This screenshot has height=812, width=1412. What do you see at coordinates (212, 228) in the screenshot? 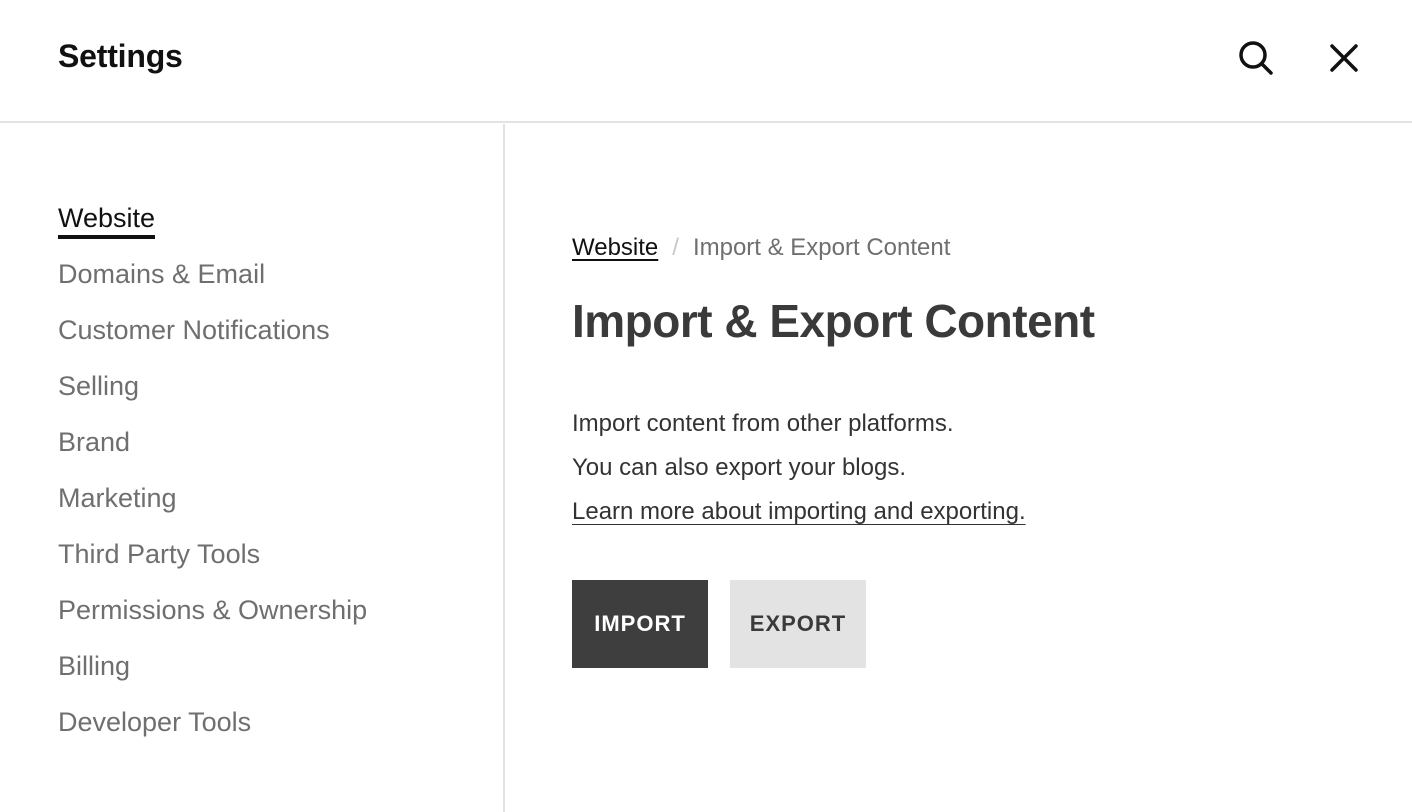
I see `sidebar-item-website: Website` at bounding box center [212, 228].